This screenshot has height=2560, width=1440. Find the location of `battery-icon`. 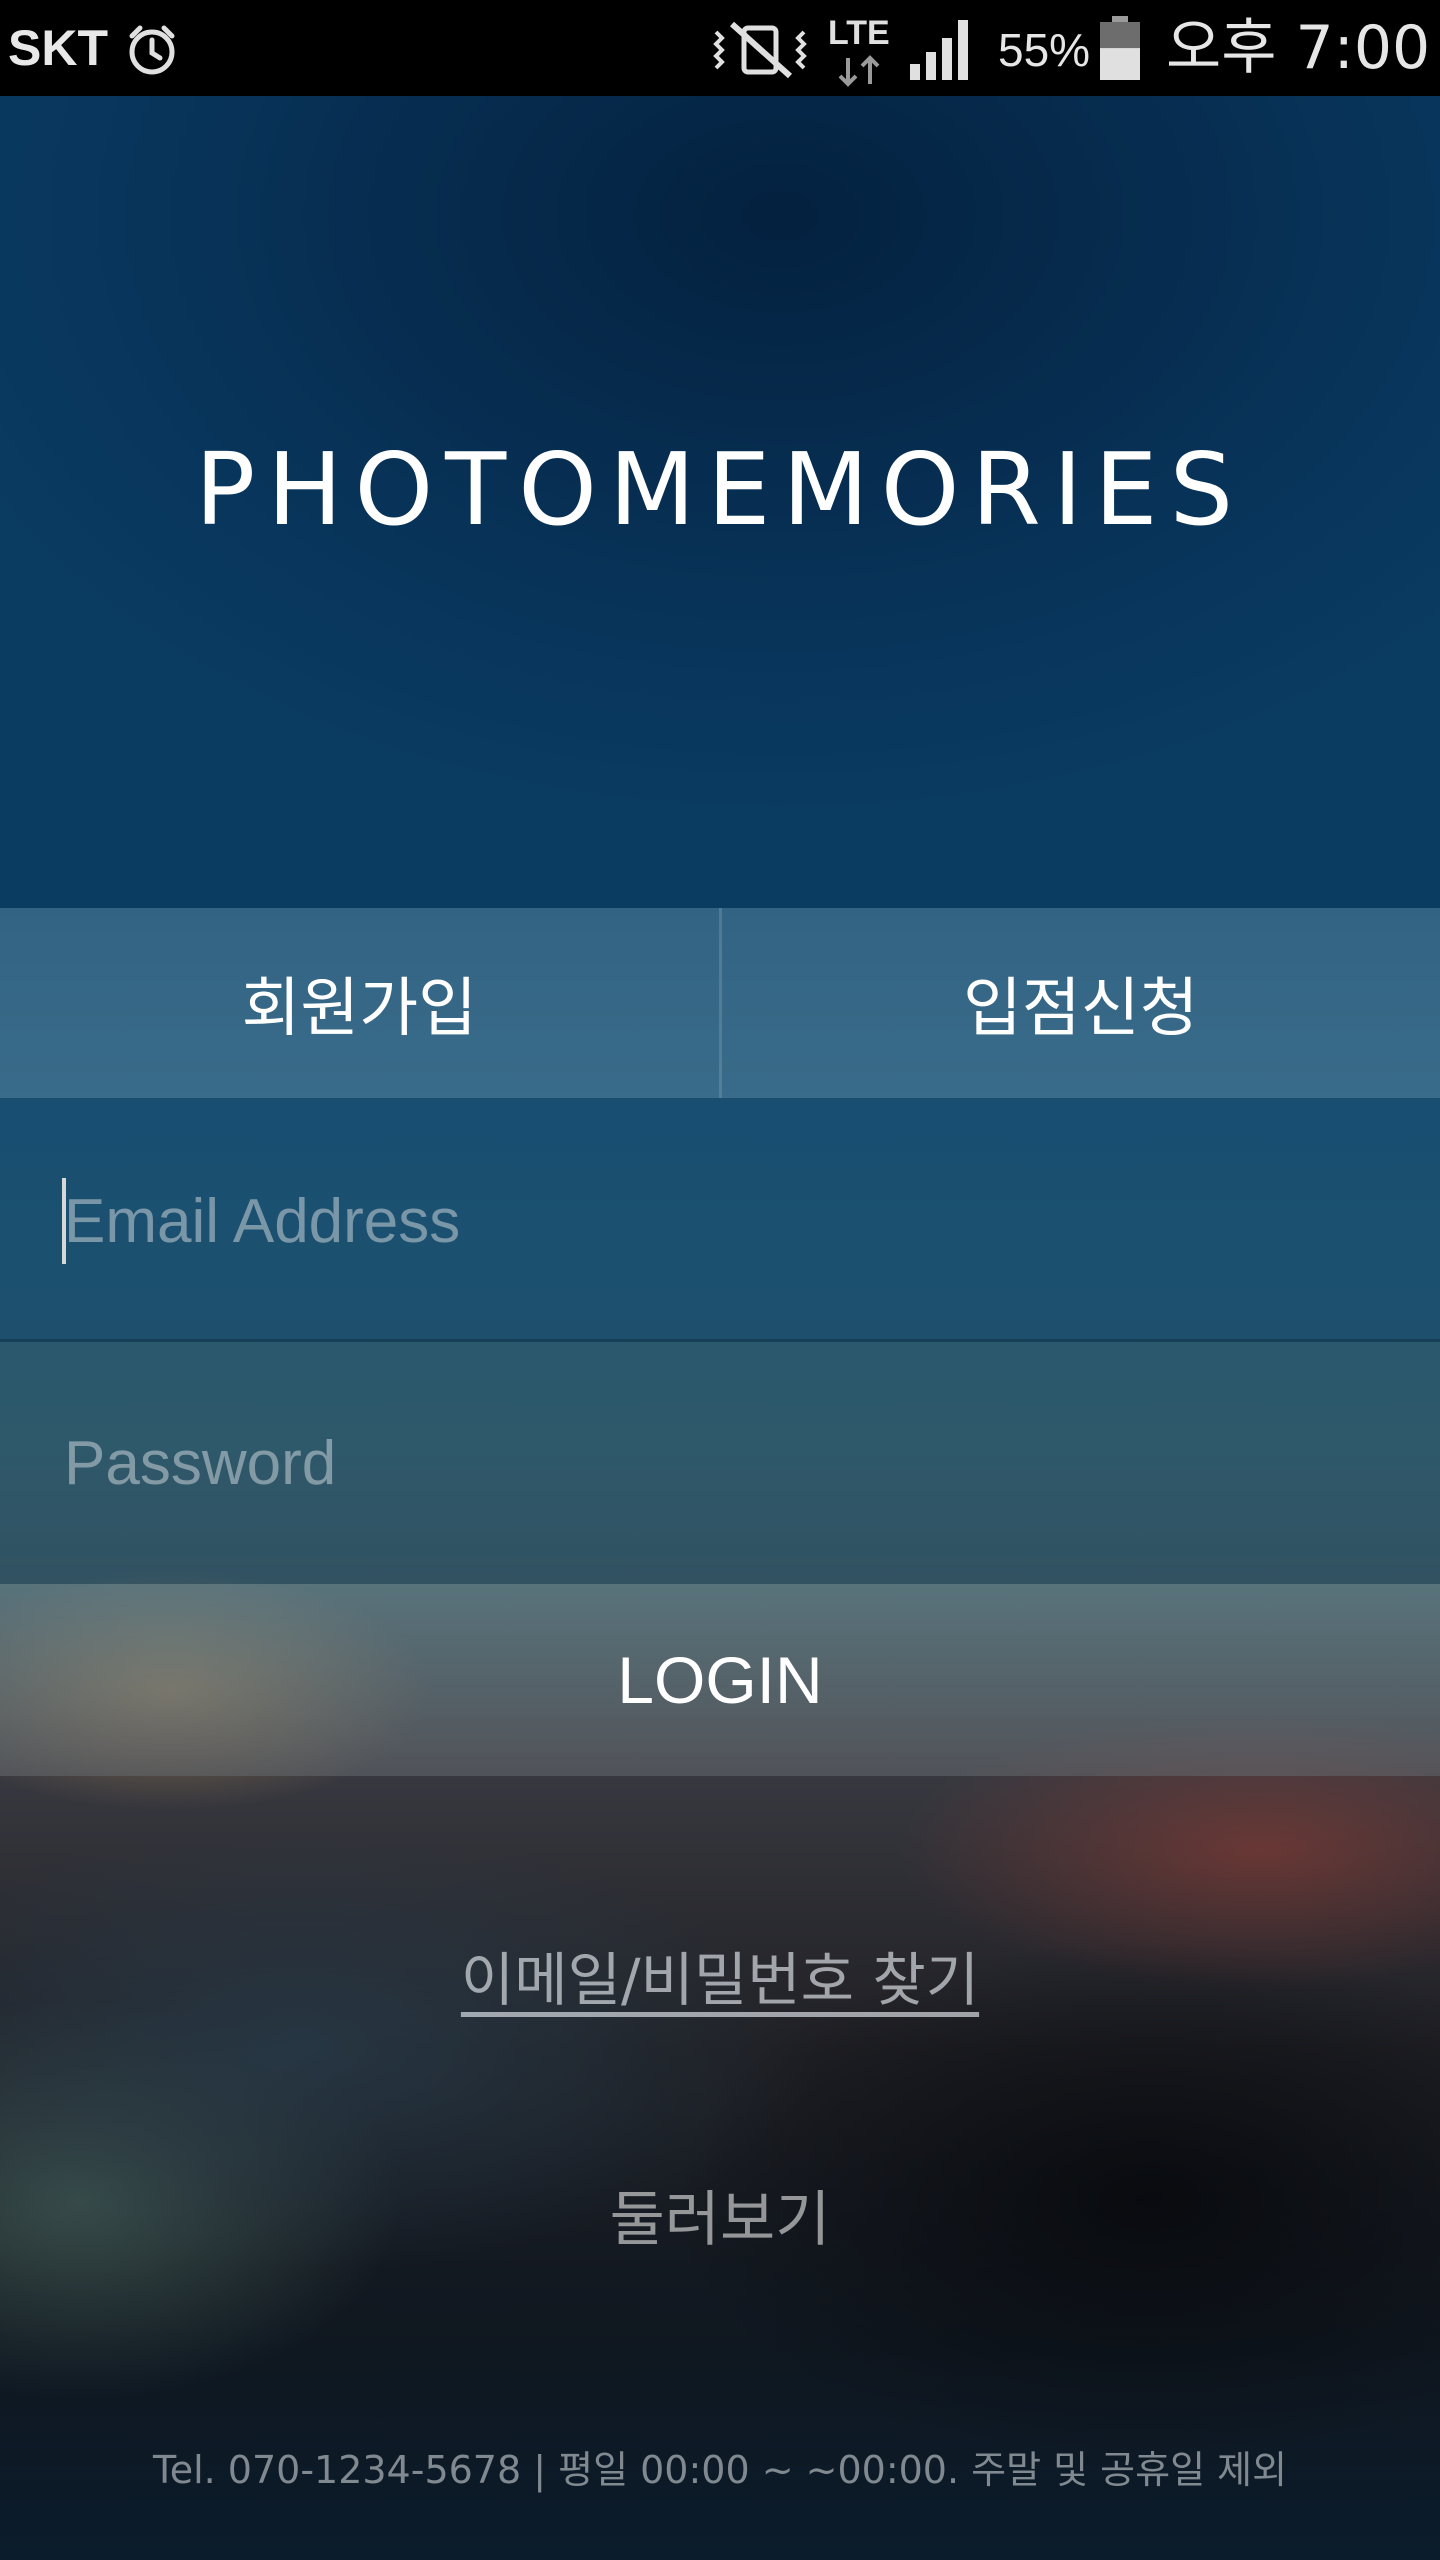

battery-icon is located at coordinates (1120, 48).